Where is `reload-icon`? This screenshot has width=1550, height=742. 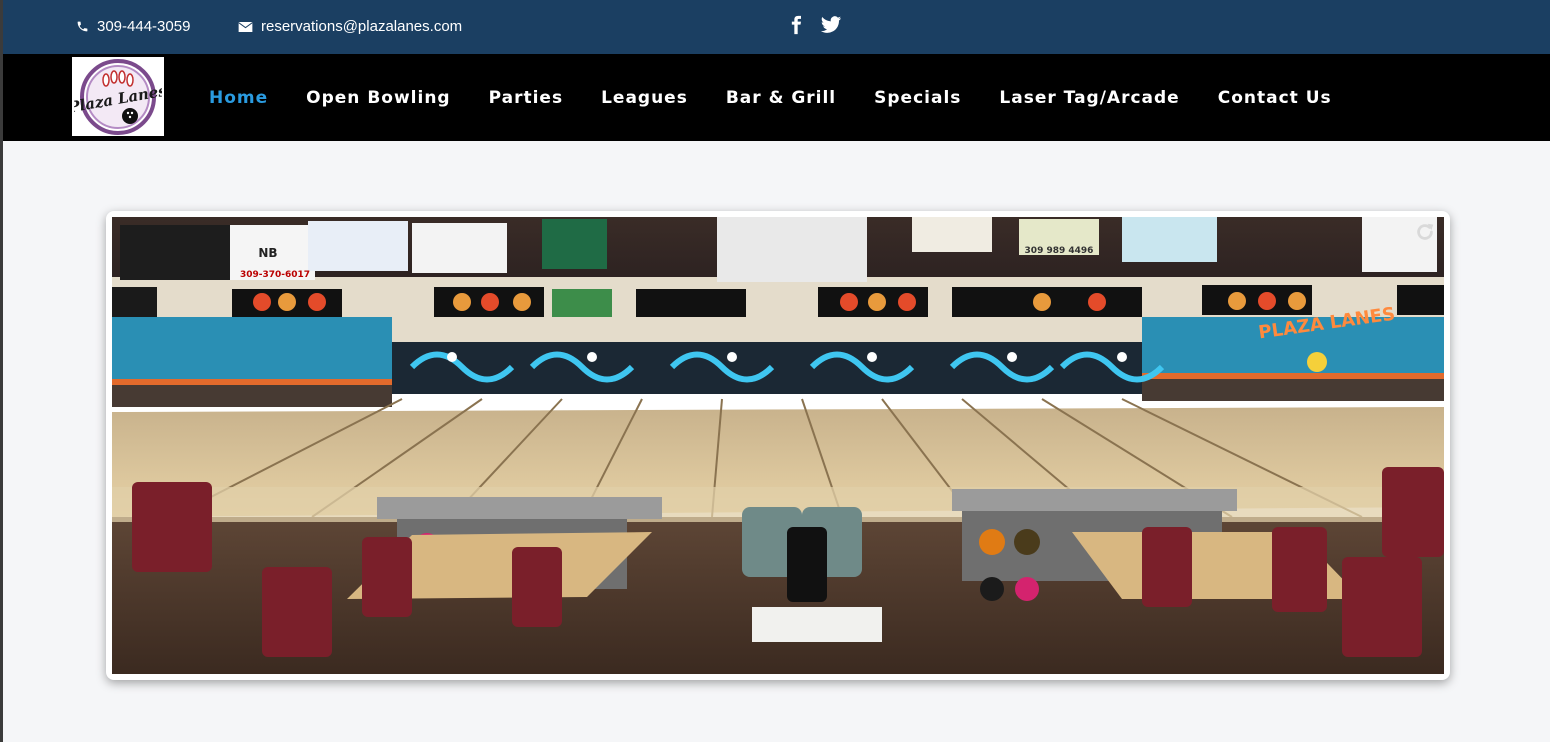 reload-icon is located at coordinates (1425, 232).